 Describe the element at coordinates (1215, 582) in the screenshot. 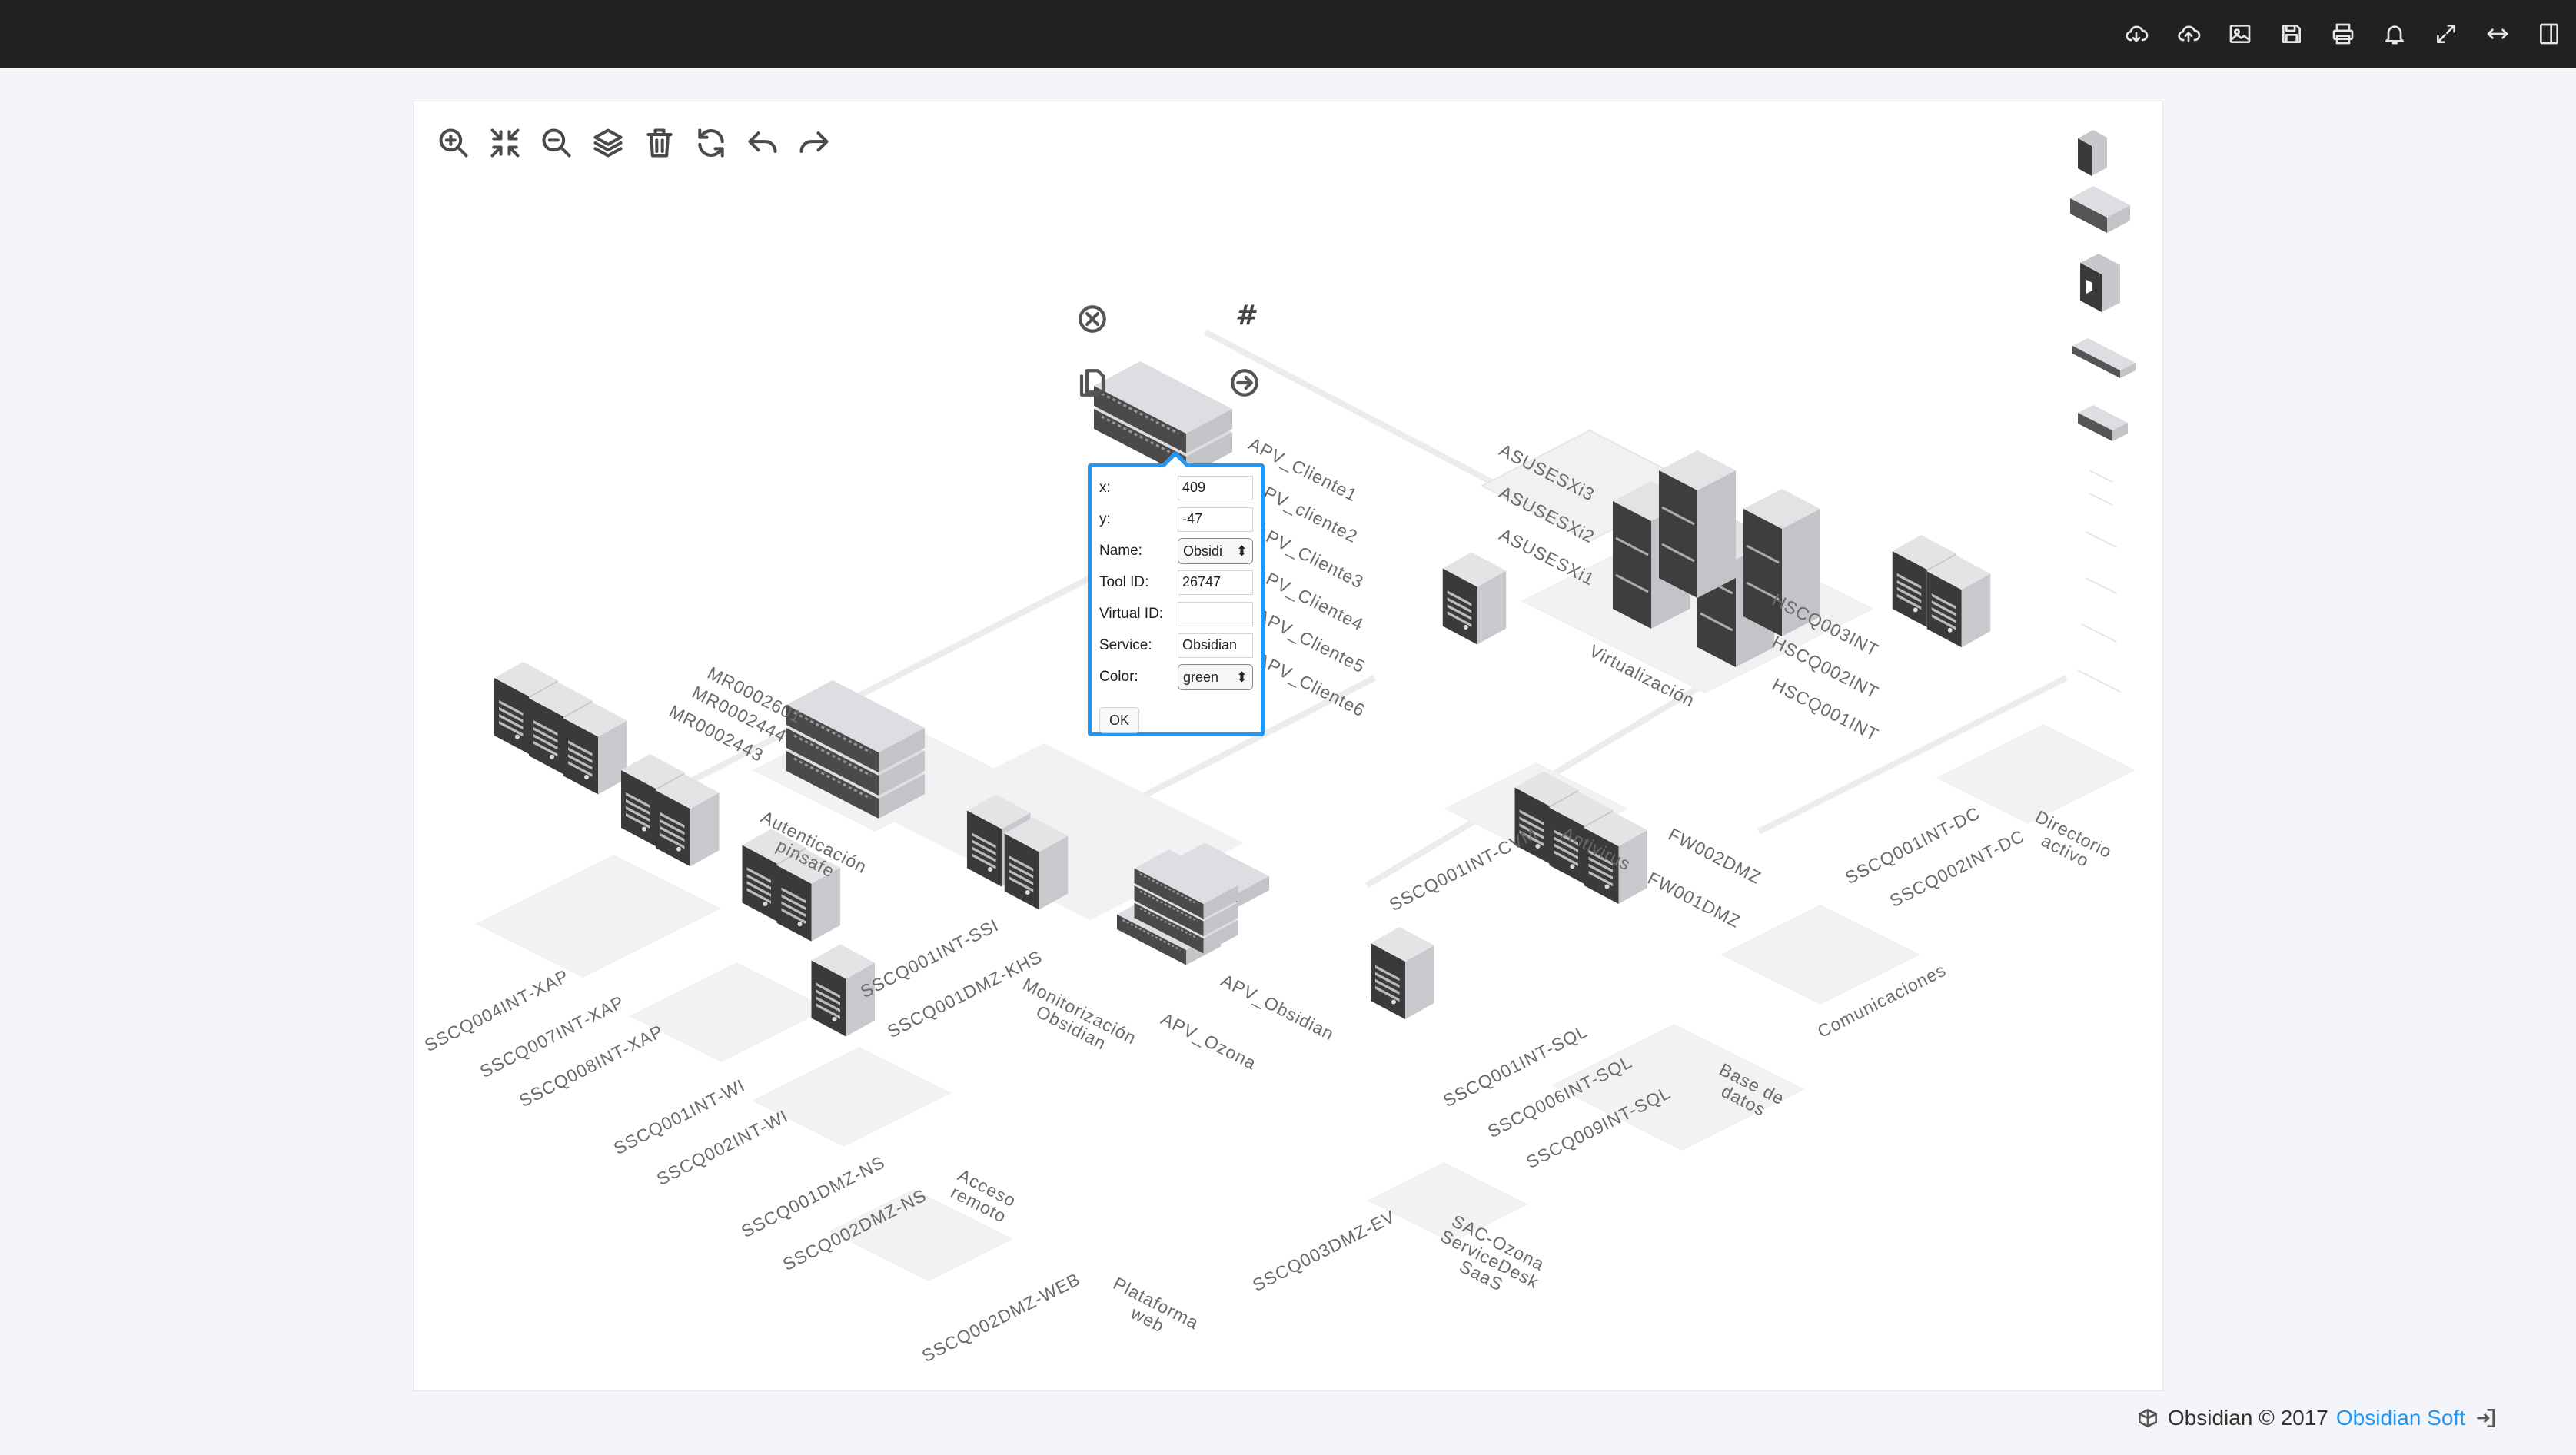

I see `toolid-field: 26747` at that location.